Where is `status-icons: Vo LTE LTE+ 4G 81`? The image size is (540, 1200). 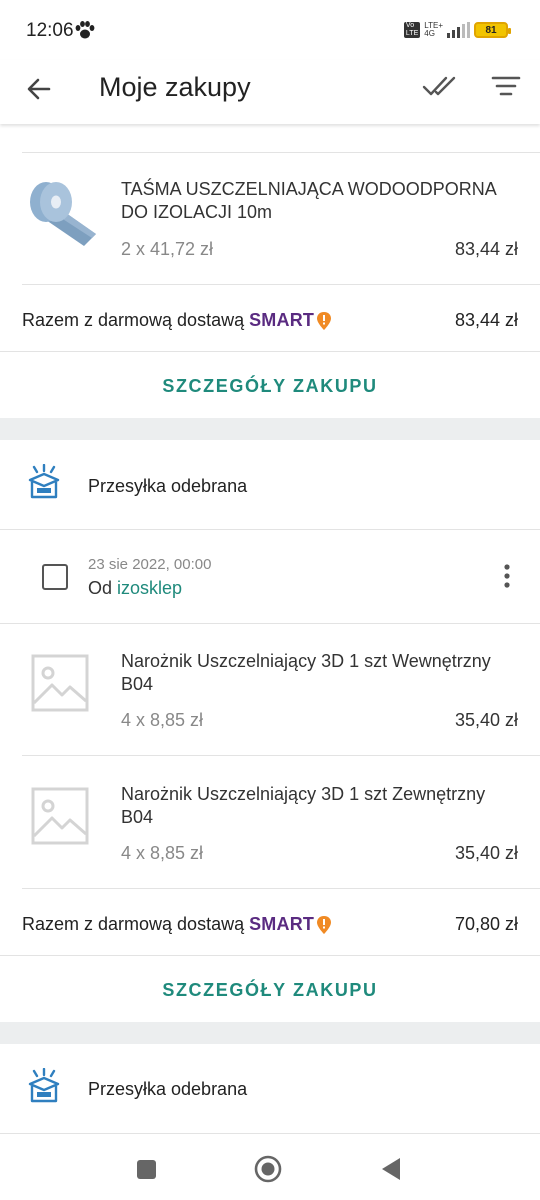
status-icons: Vo LTE LTE+ 4G 81 is located at coordinates (457, 30).